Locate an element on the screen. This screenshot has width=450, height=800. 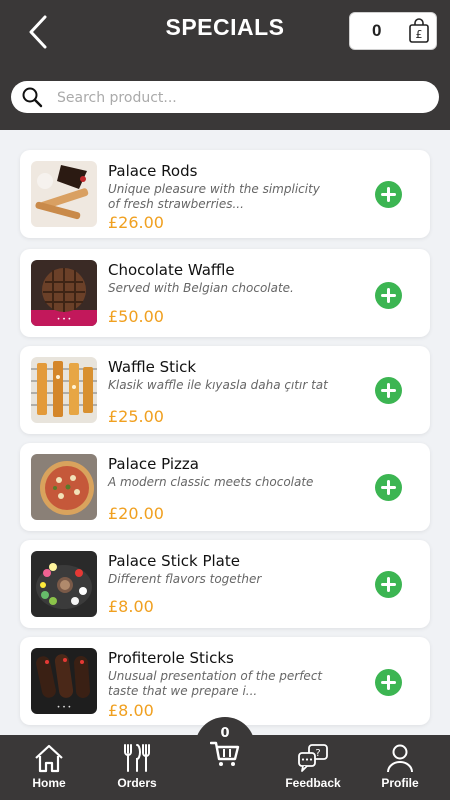
product-name: Profiterole Sticks is located at coordinates (171, 658).